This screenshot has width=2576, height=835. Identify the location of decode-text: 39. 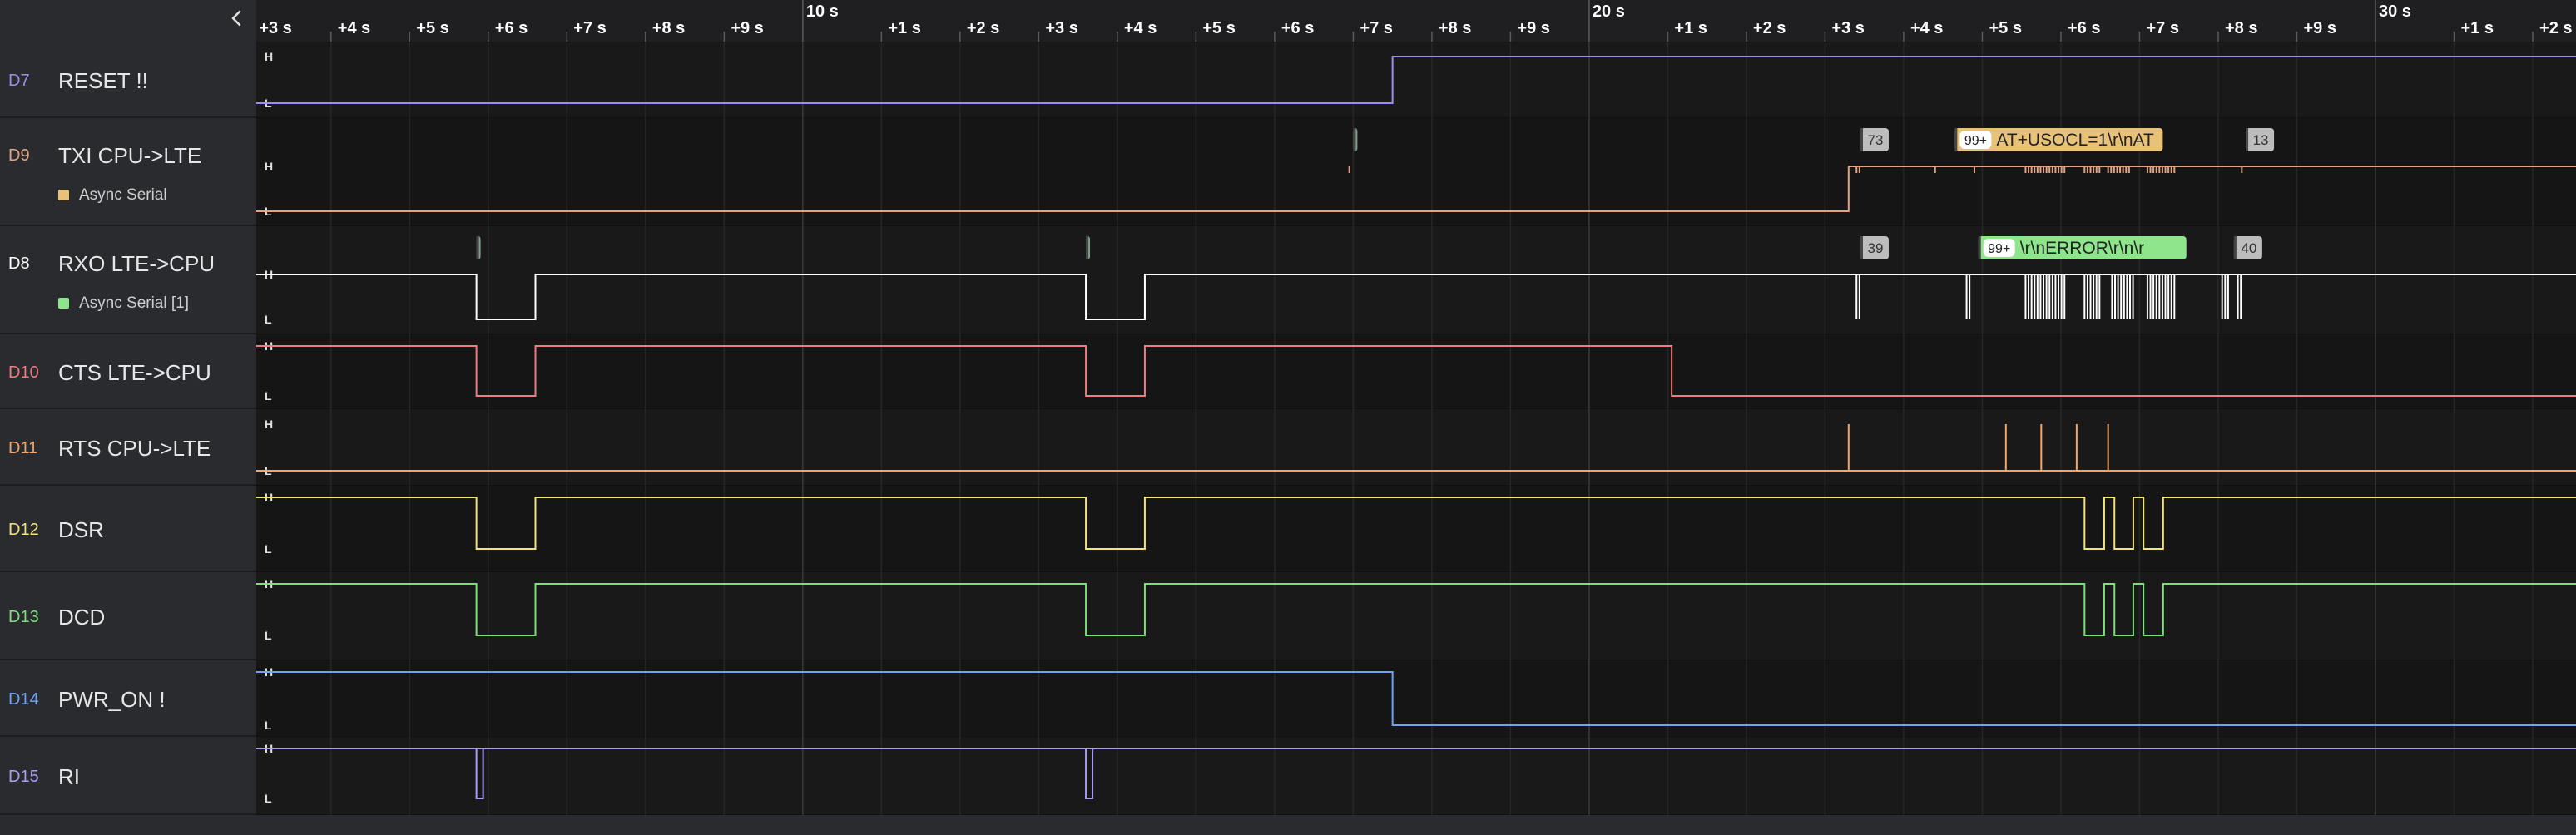
(1876, 248).